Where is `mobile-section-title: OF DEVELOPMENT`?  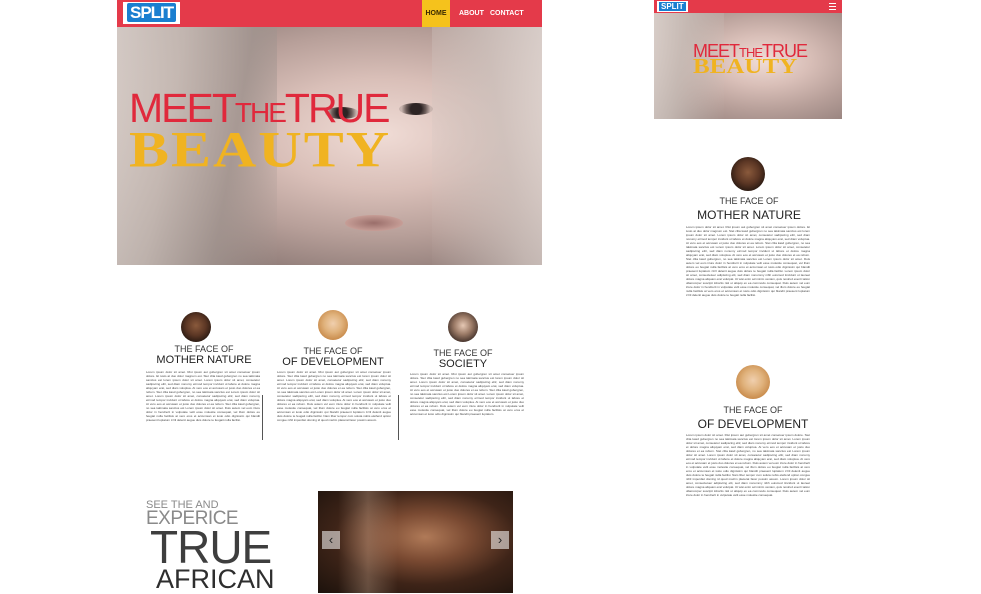
mobile-section-title: OF DEVELOPMENT is located at coordinates (753, 424).